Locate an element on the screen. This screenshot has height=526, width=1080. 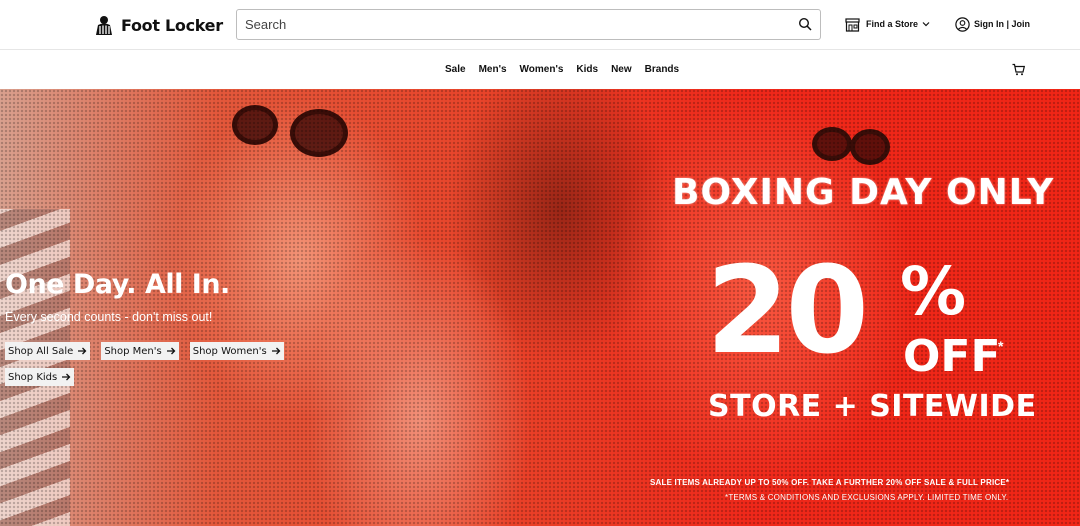
cta-label: Shop Women's is located at coordinates (229, 351).